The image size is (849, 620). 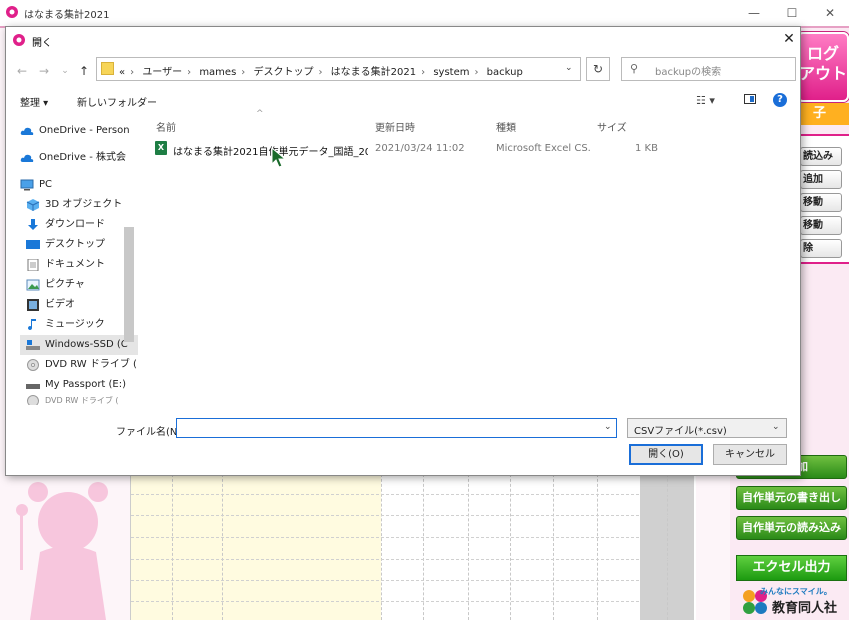 What do you see at coordinates (791, 498) in the screenshot?
I see `export-custom-unit-button: 自作単元の書き出し` at bounding box center [791, 498].